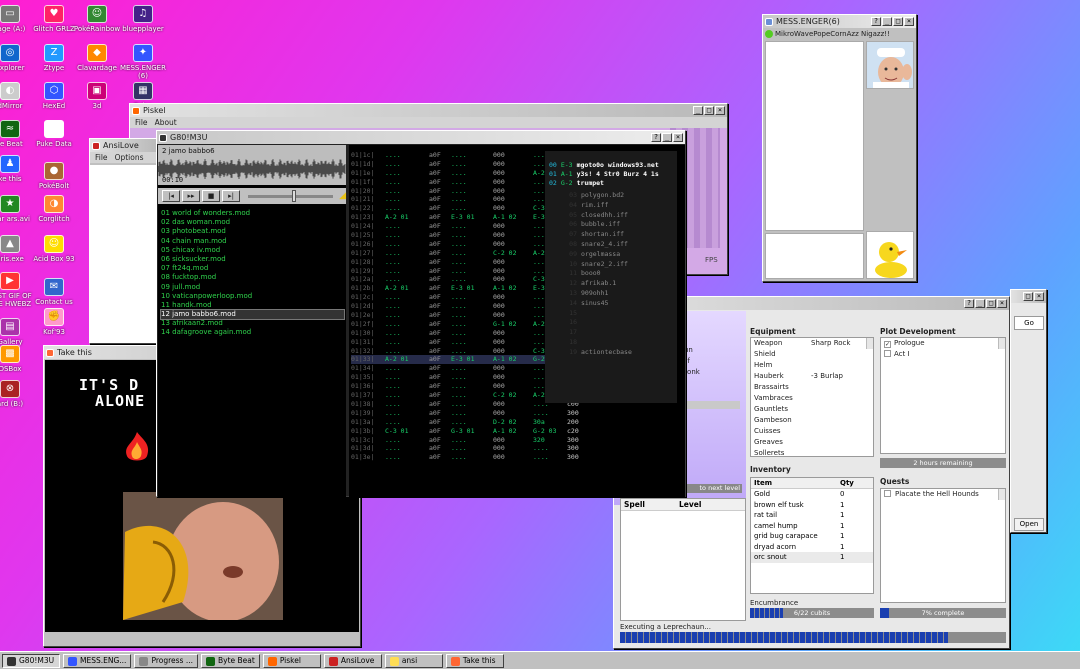 This screenshot has width=1080, height=669. I want to click on volume-icon: ◢, so click(342, 196).